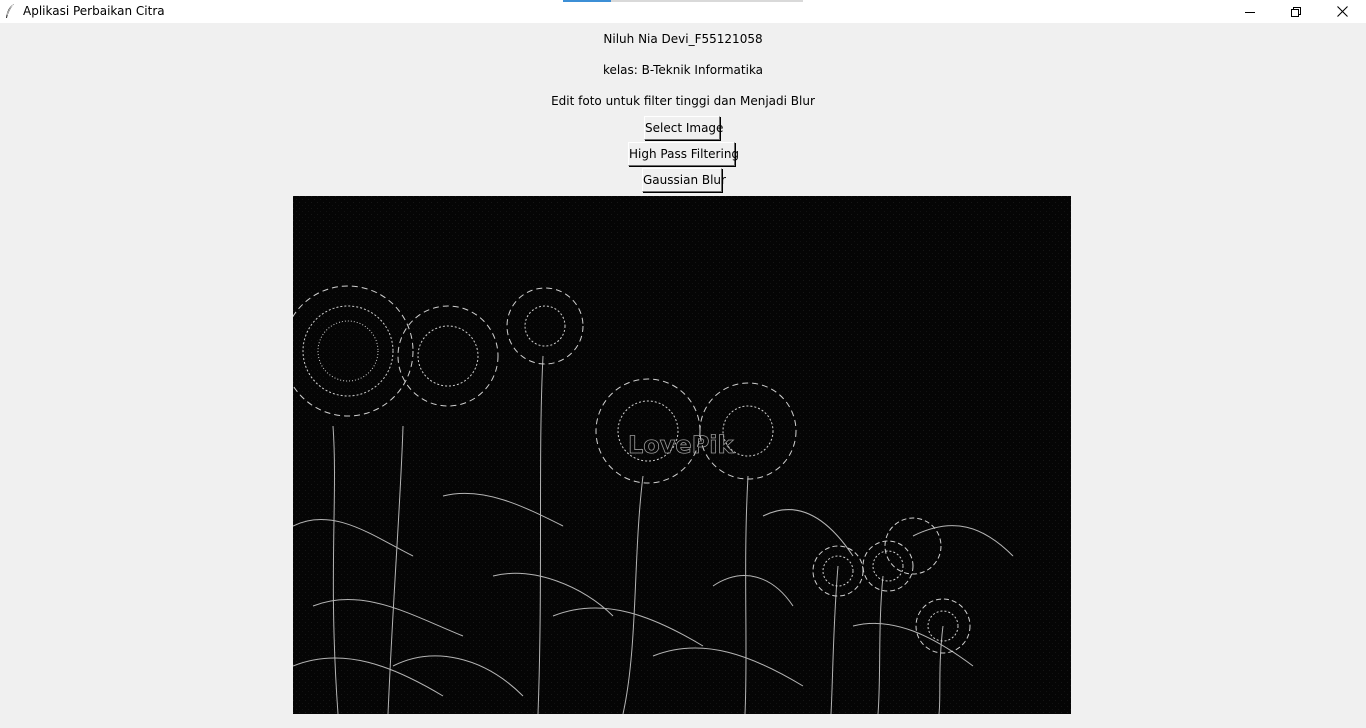 This screenshot has height=728, width=1366. What do you see at coordinates (94, 11) in the screenshot?
I see `window-title: Aplikasi Perbaikan Citra` at bounding box center [94, 11].